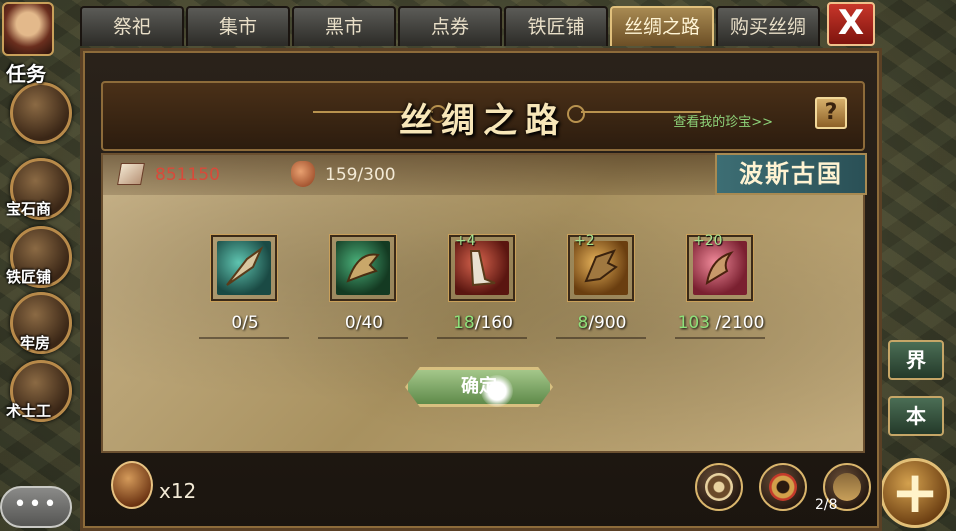  I want to click on item-slot: +2 8/900, so click(611, 289).